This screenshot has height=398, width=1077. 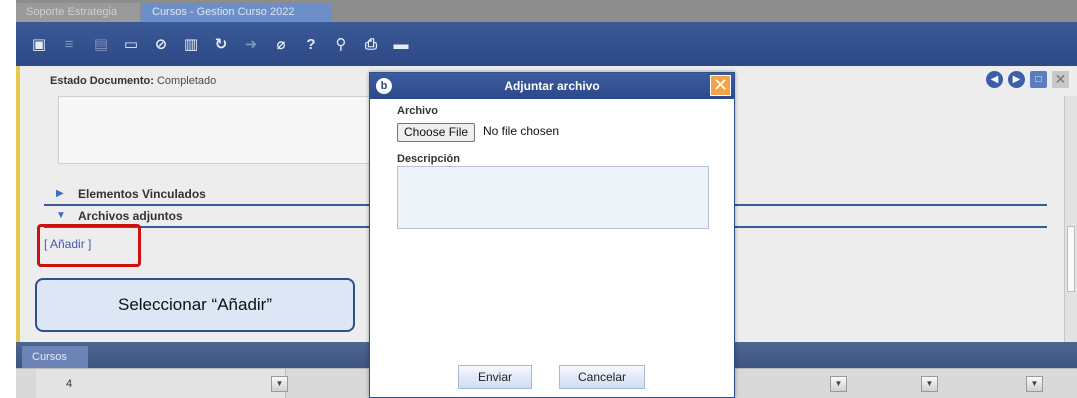 What do you see at coordinates (131, 44) in the screenshot?
I see `new-record-icon: ▭` at bounding box center [131, 44].